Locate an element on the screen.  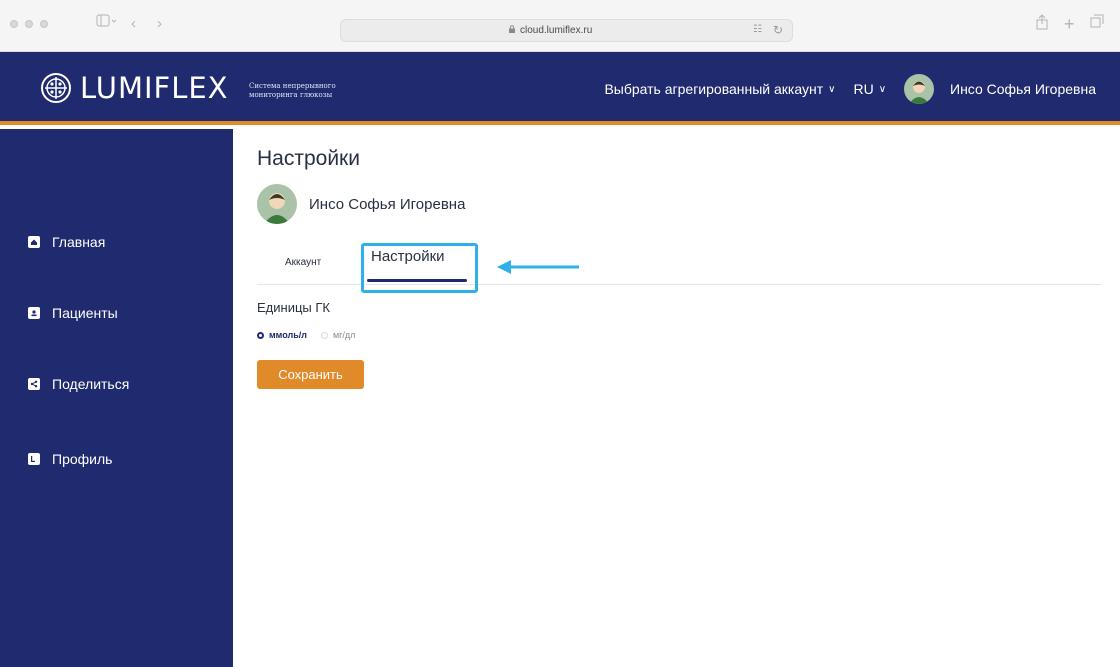
language-label: RU is located at coordinates (863, 89).